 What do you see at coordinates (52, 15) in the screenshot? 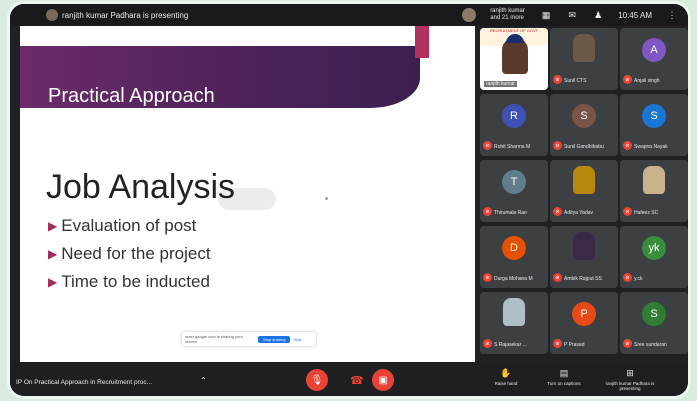
I see `presenter-avatar` at bounding box center [52, 15].